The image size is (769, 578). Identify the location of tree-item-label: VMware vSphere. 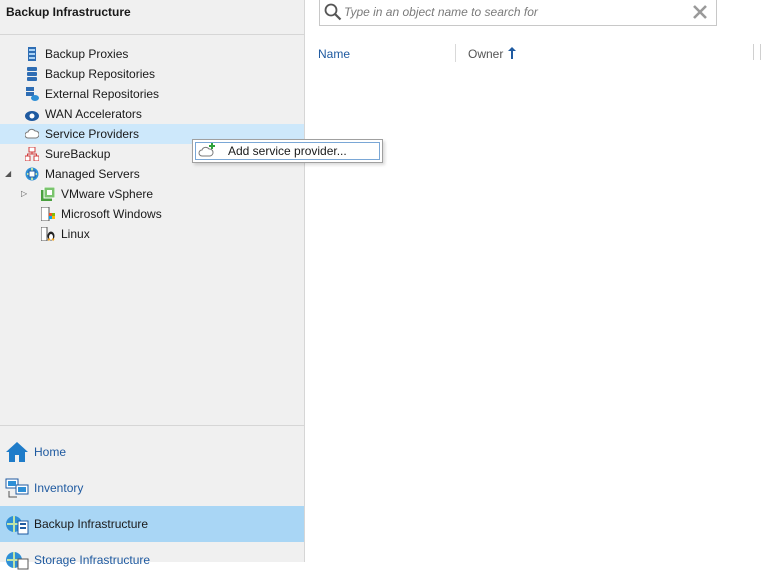
(107, 194).